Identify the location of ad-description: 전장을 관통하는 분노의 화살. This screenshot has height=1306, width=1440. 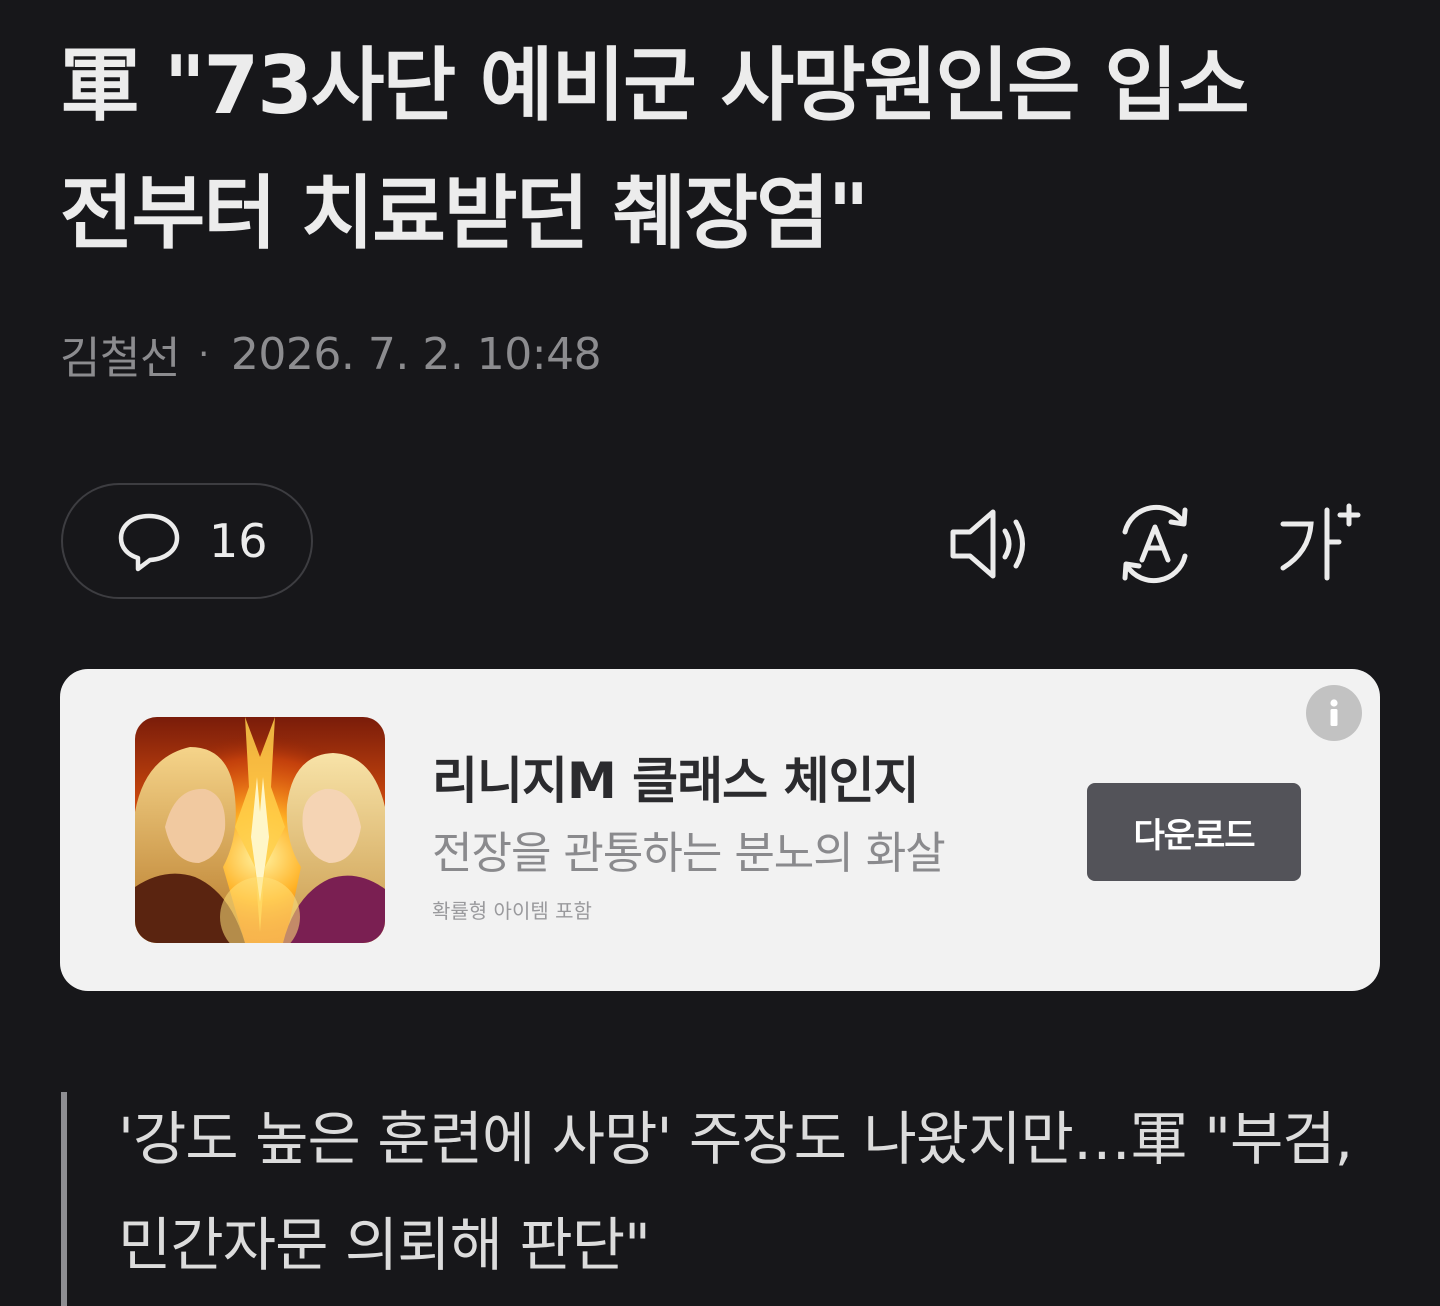
(689, 853).